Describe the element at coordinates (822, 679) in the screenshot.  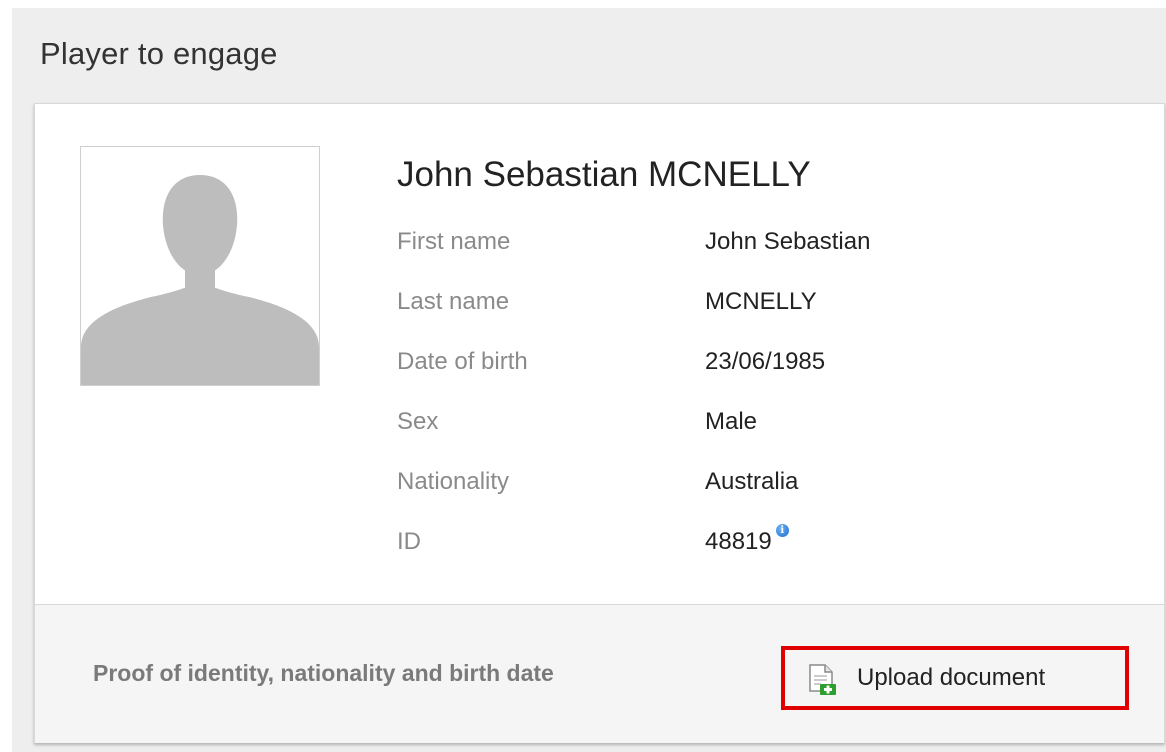
I see `document-add-icon` at that location.